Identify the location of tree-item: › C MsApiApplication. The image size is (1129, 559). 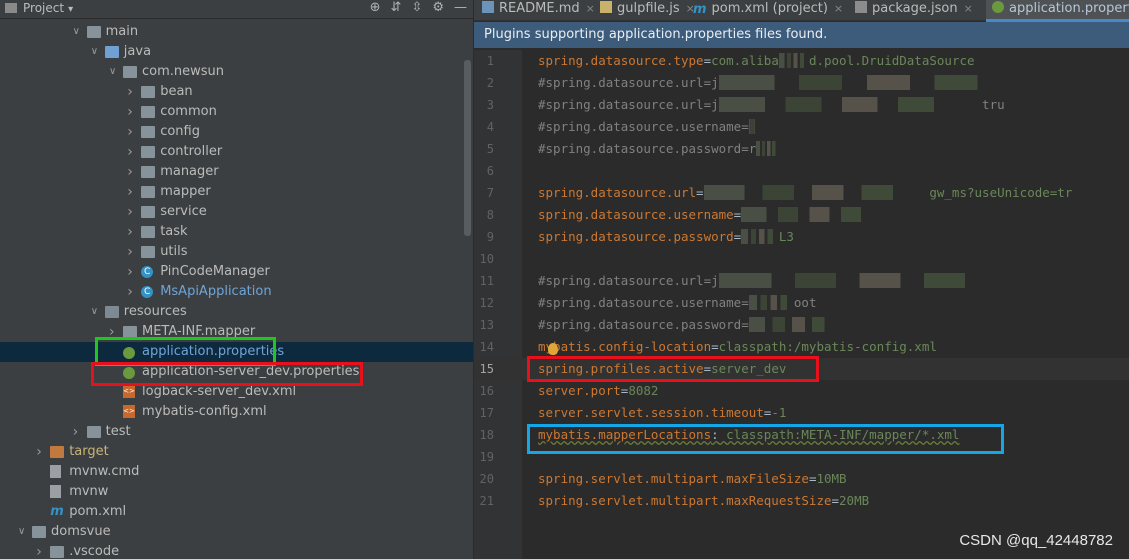
(236, 292).